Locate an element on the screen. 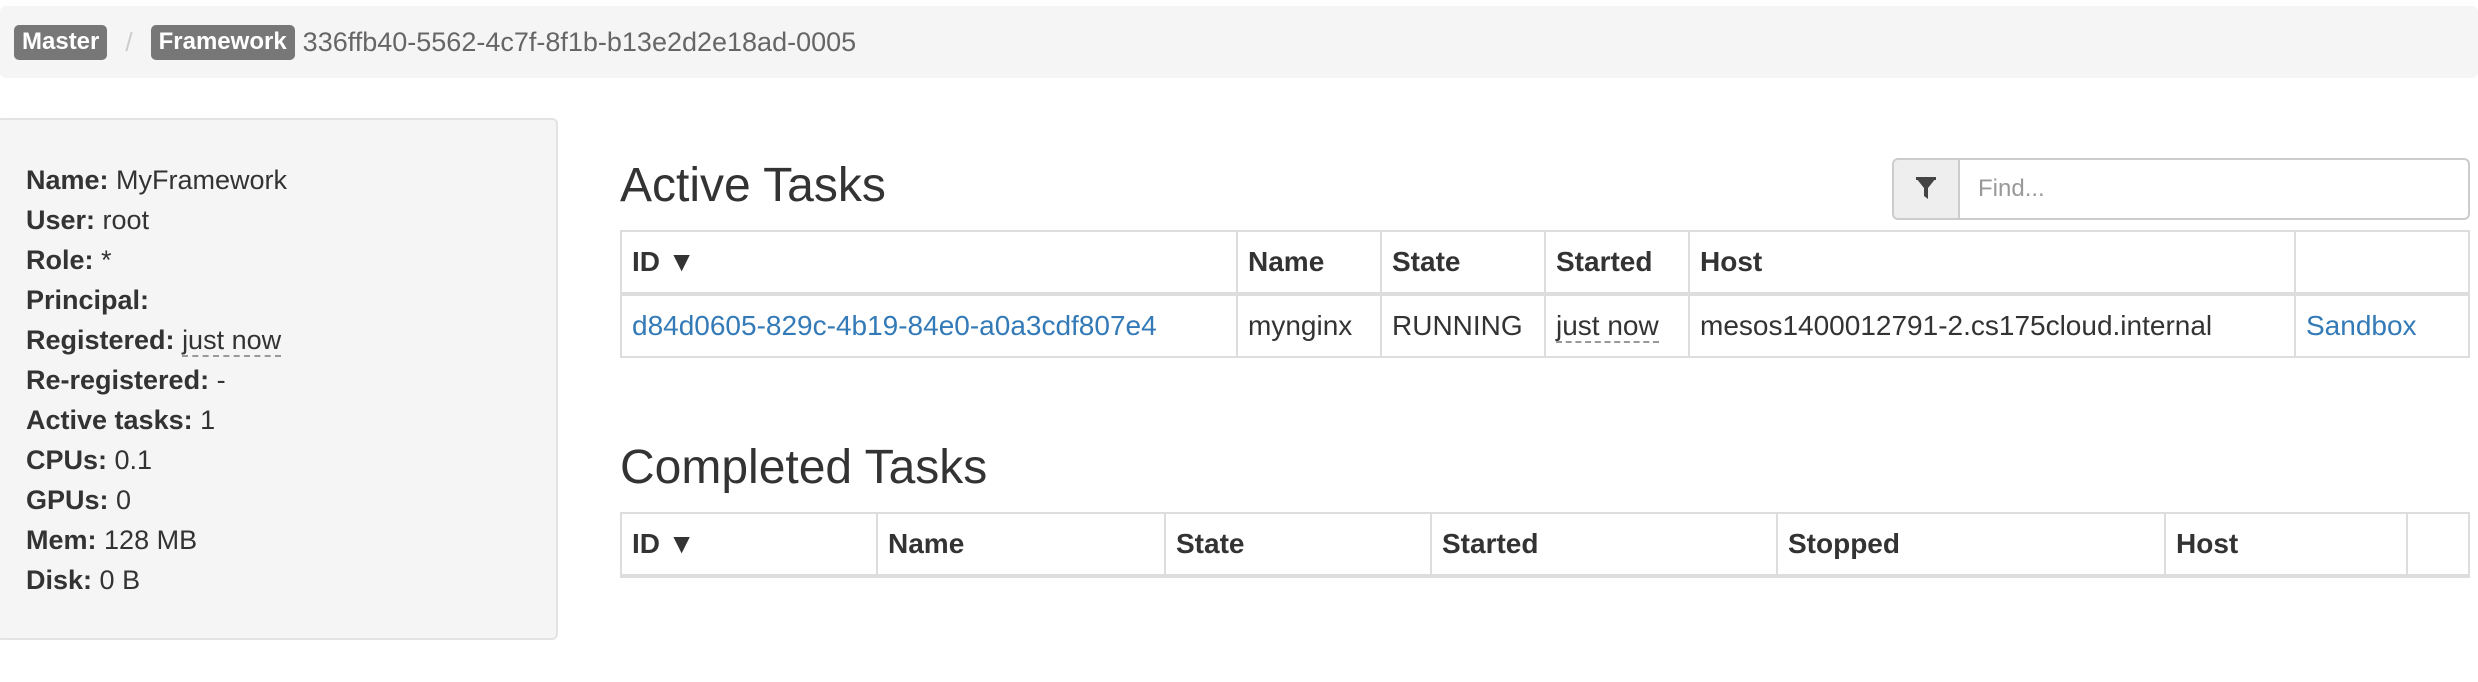  info-value: 128 MB is located at coordinates (151, 540).